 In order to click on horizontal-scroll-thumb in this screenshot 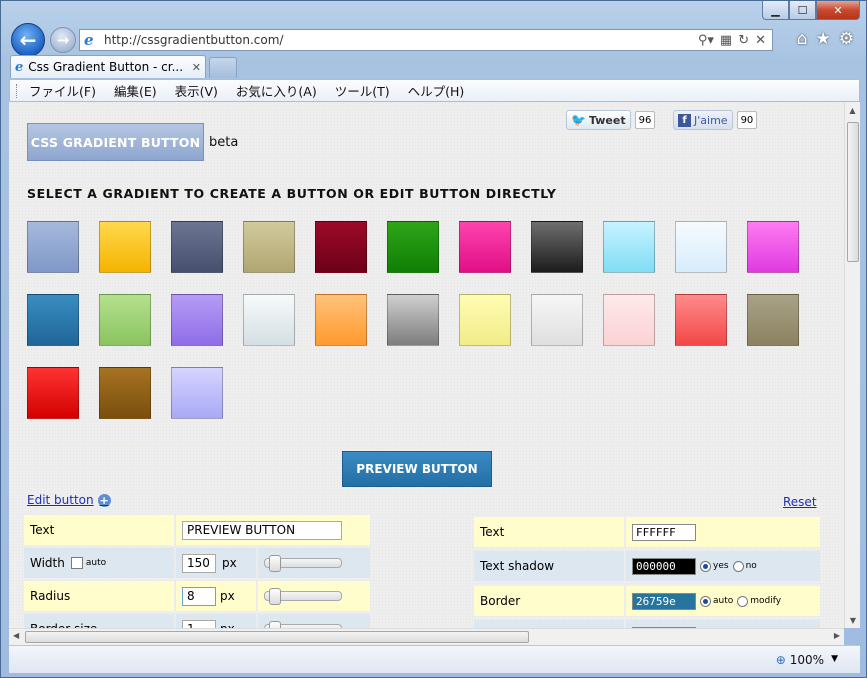, I will do `click(277, 637)`.